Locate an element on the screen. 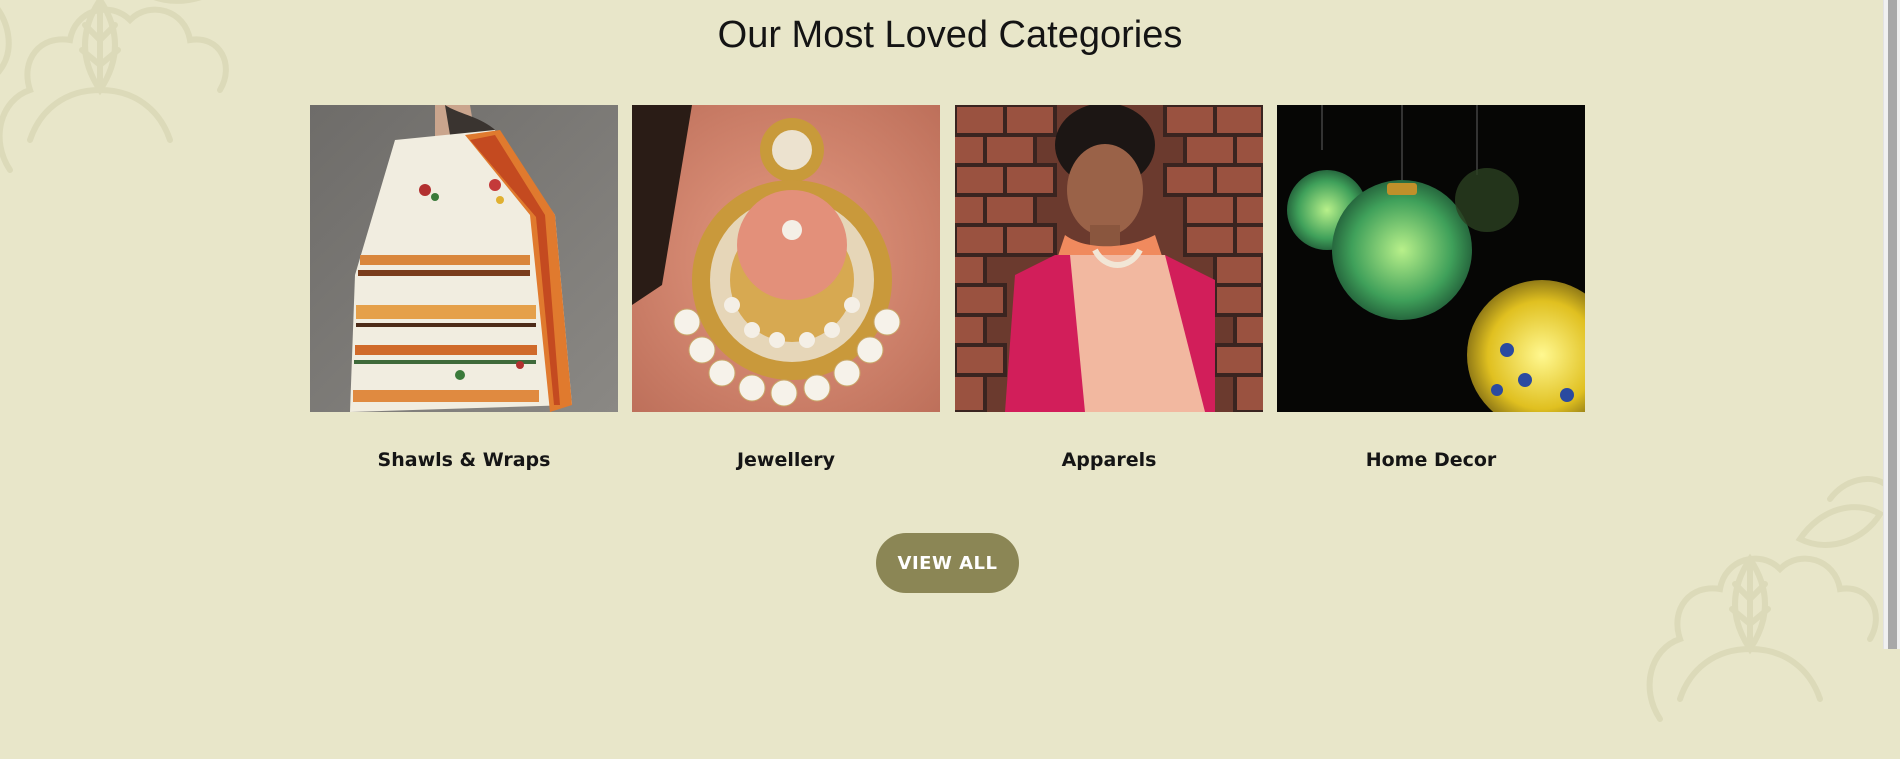 The image size is (1900, 759). category-image-apparels is located at coordinates (1109, 258).